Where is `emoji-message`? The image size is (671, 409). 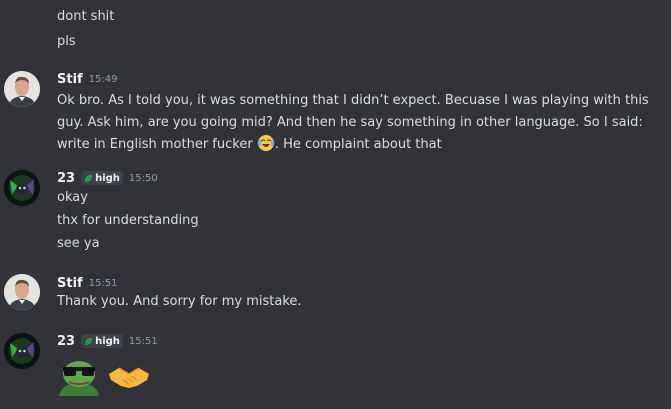 emoji-message is located at coordinates (104, 378).